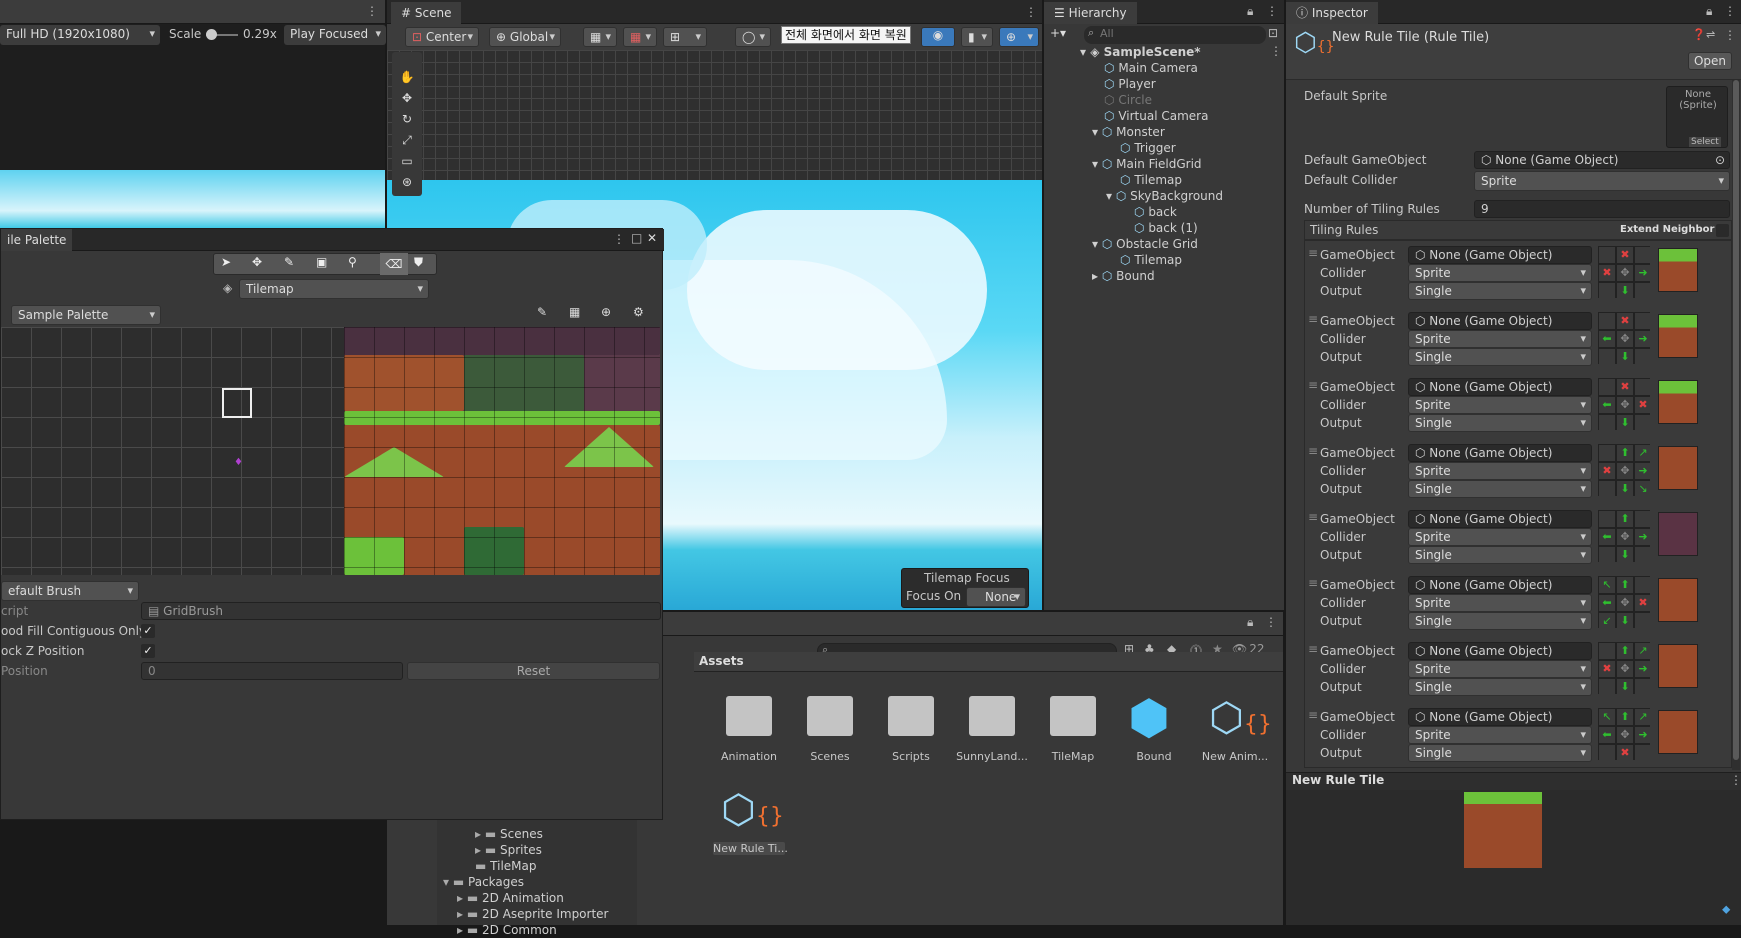  What do you see at coordinates (507, 930) in the screenshot?
I see `tree-item: ▸ ▬ 2D Common` at bounding box center [507, 930].